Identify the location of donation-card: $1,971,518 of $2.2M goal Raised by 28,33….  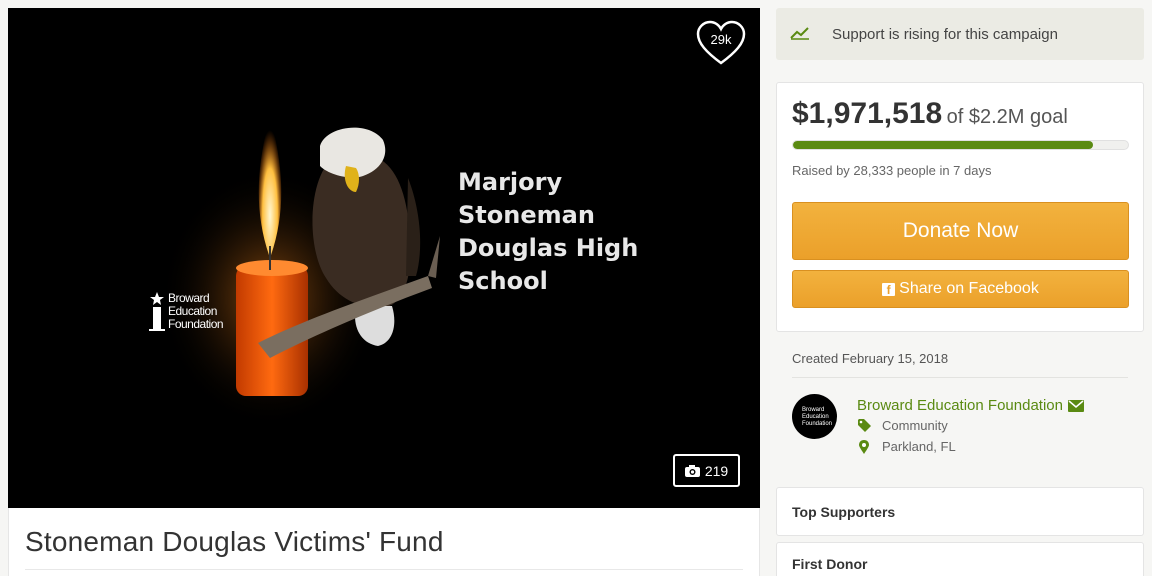
(960, 207).